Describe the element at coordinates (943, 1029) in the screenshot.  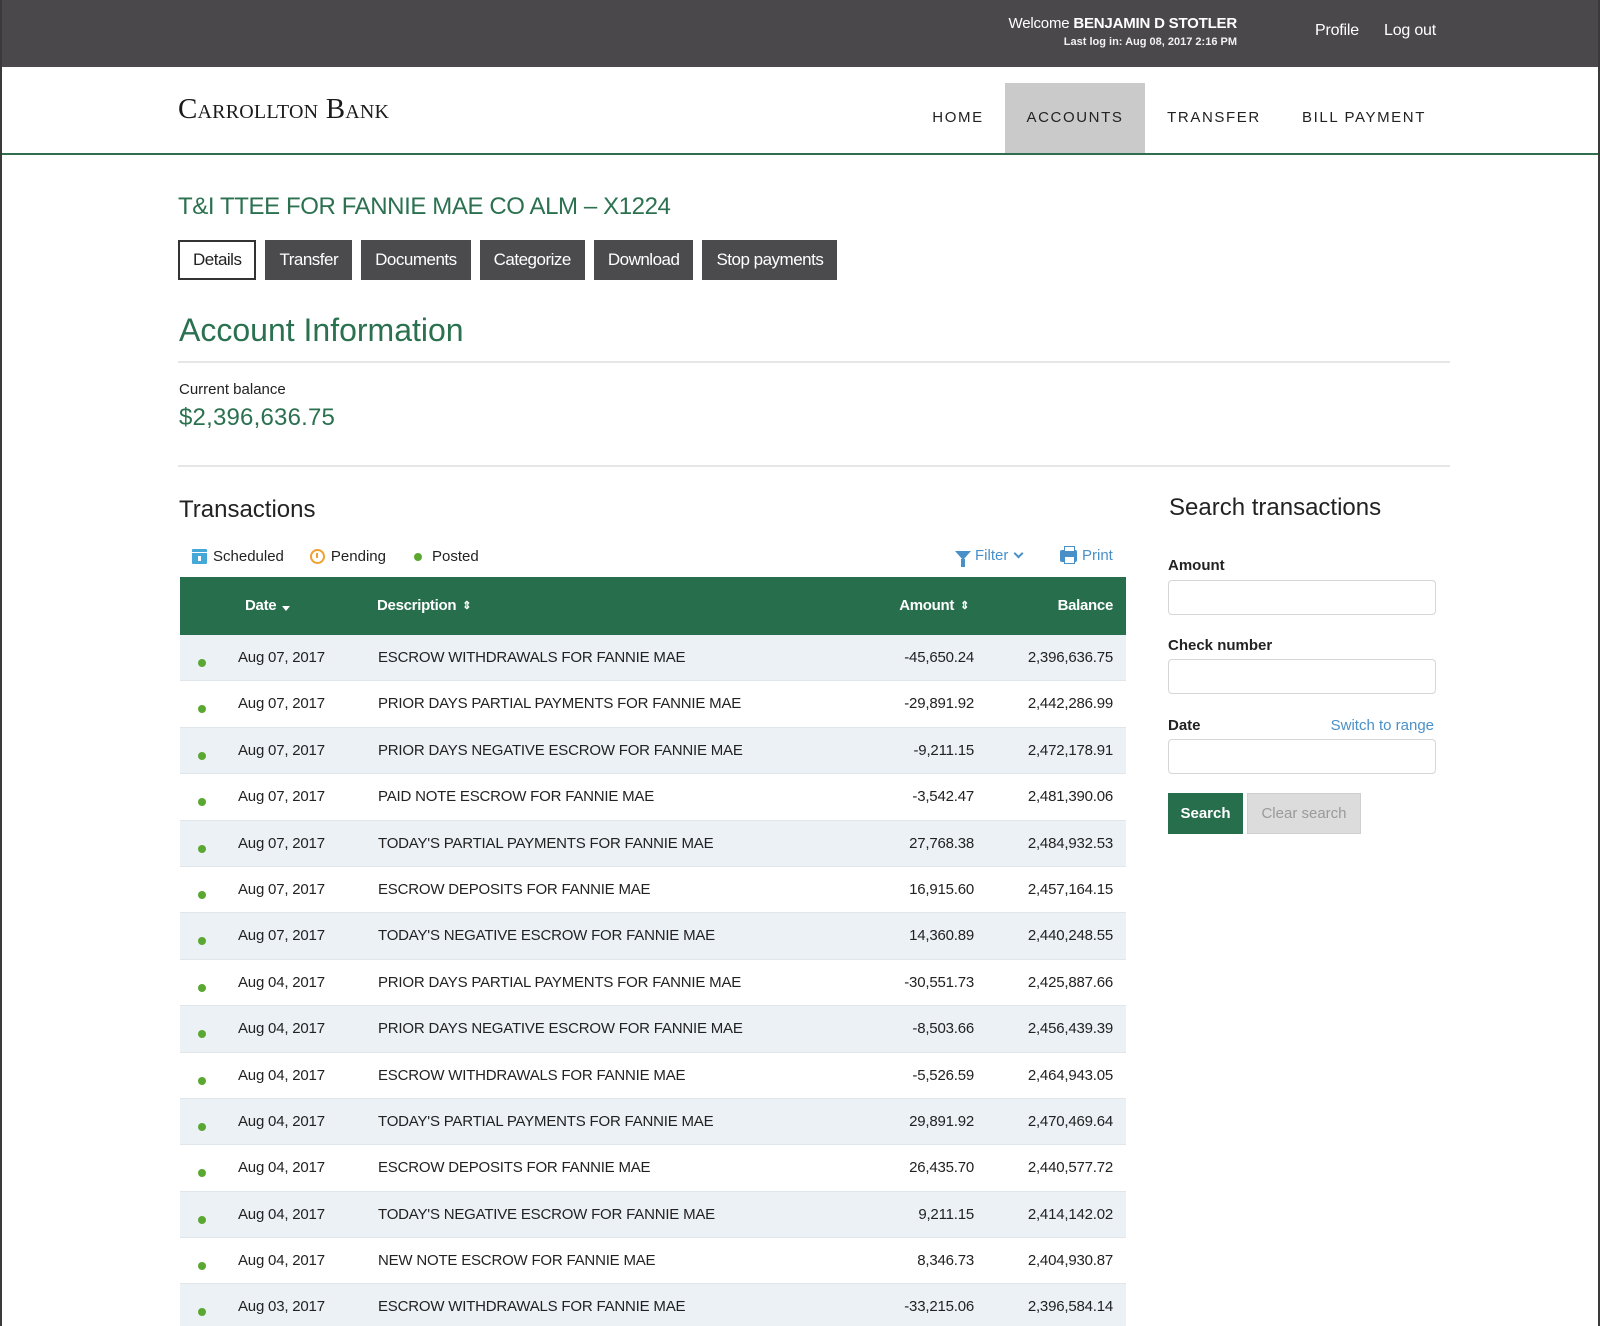
I see `row-amount: -8,503.66` at that location.